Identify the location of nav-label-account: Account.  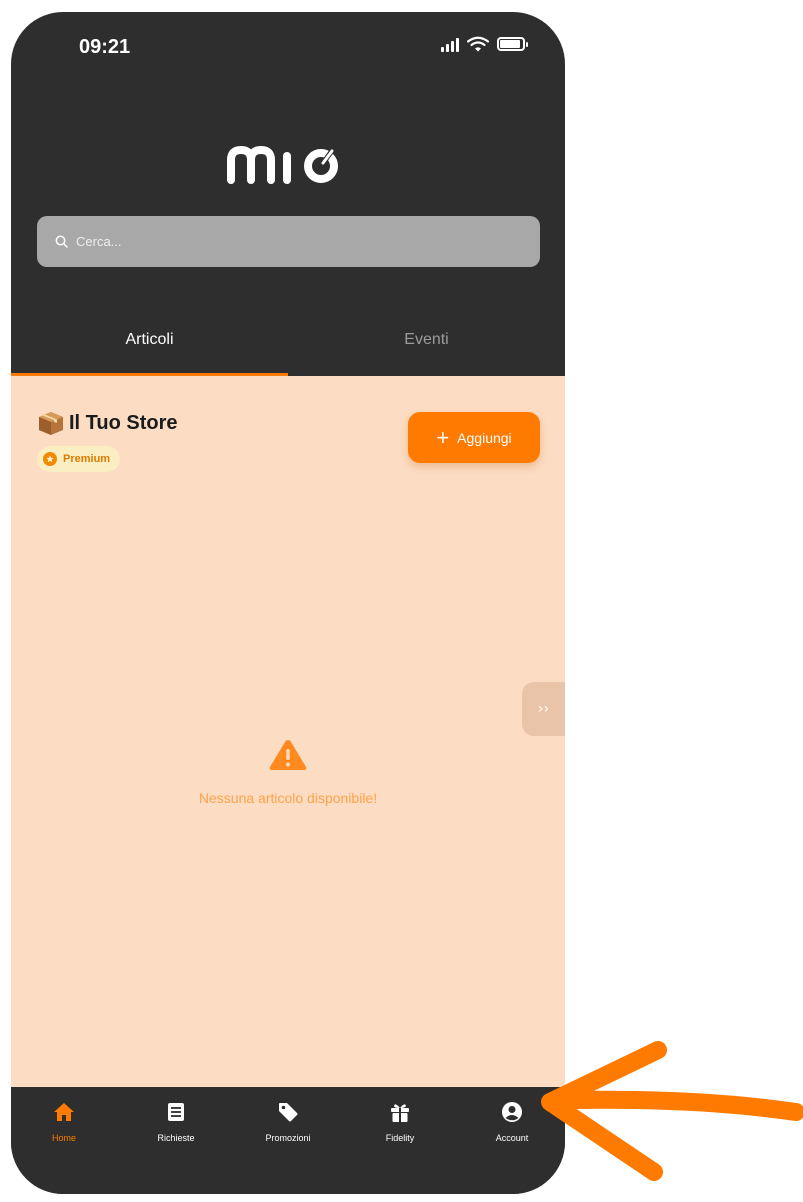
(512, 1138).